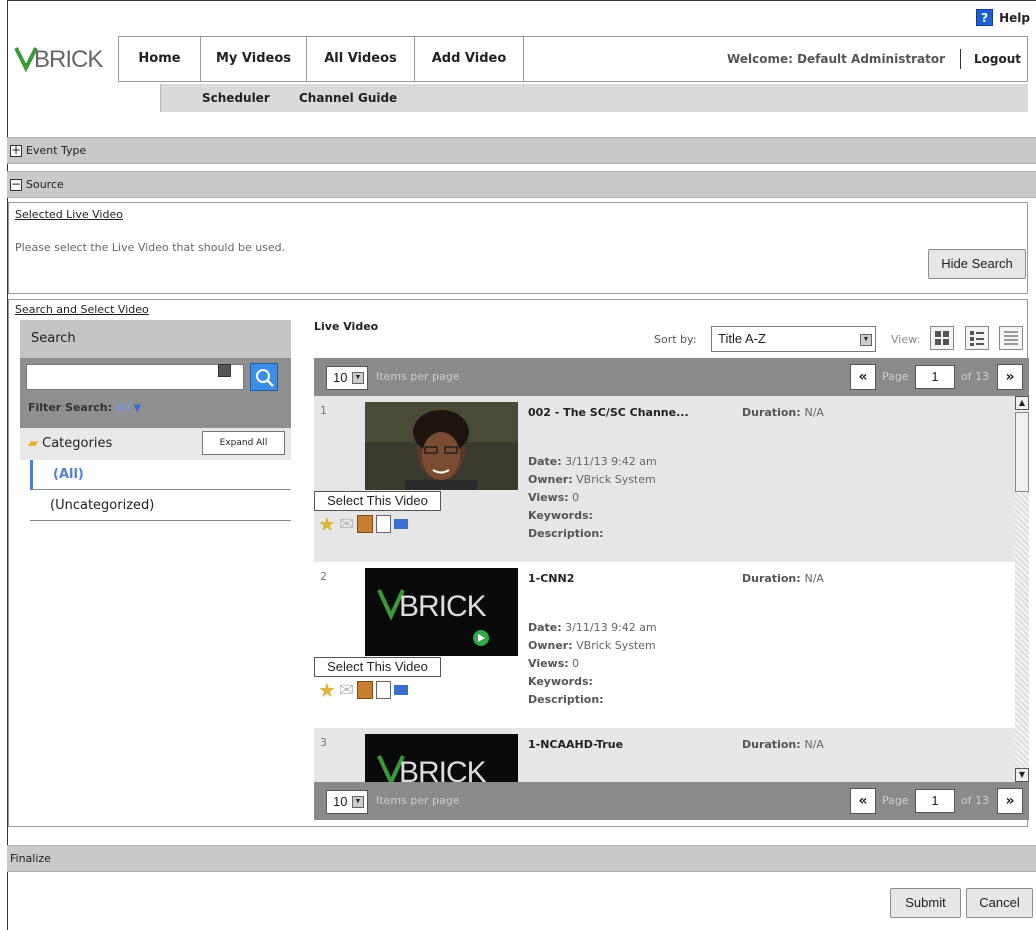  Describe the element at coordinates (521, 184) in the screenshot. I see `source-bar: − Source` at that location.